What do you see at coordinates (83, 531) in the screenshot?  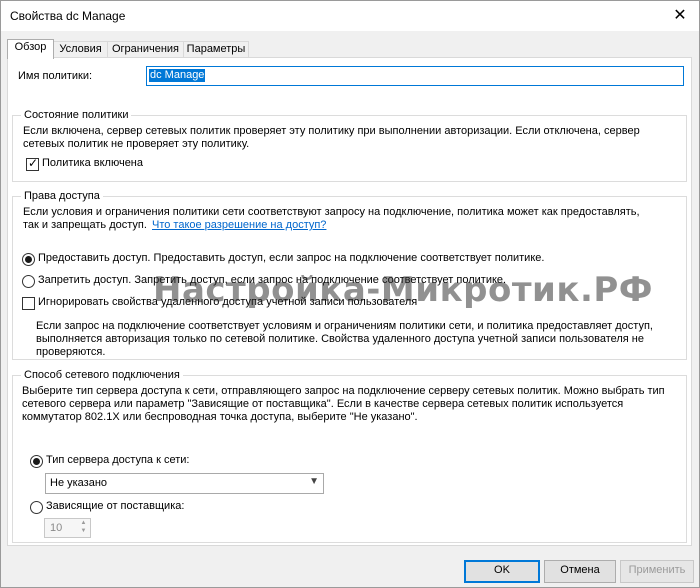 I see `spin-down-icon: ▼` at bounding box center [83, 531].